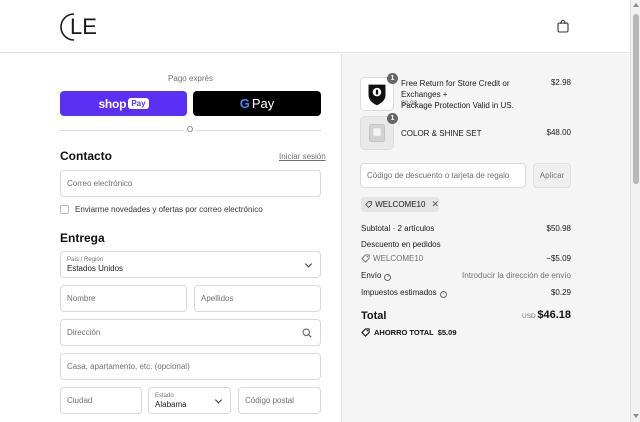  I want to click on state-select: Estado Alabama, so click(189, 400).